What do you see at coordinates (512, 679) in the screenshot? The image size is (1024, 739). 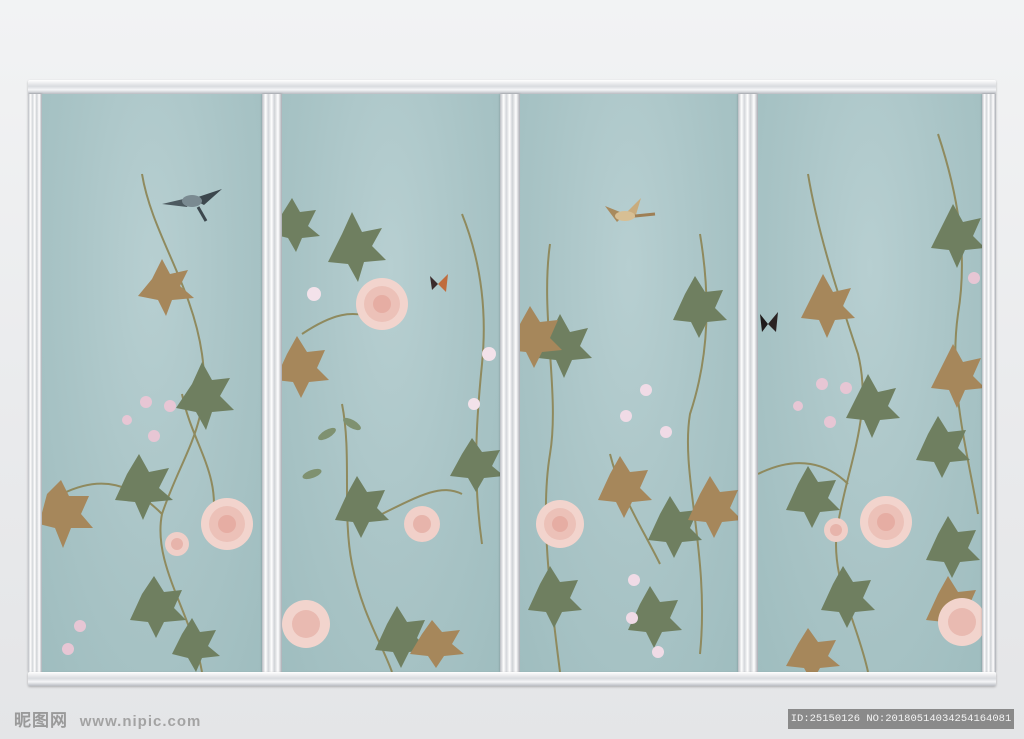 I see `bottom-rail` at bounding box center [512, 679].